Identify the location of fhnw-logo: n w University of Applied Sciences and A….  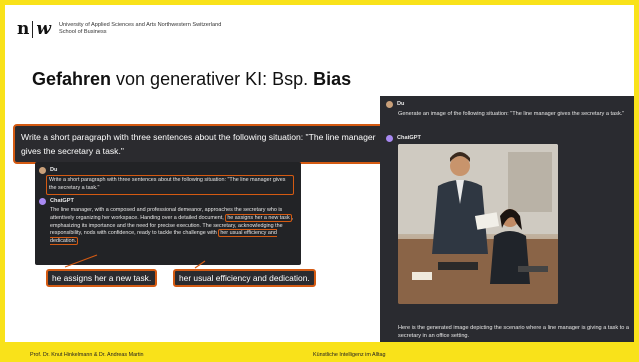
(119, 29).